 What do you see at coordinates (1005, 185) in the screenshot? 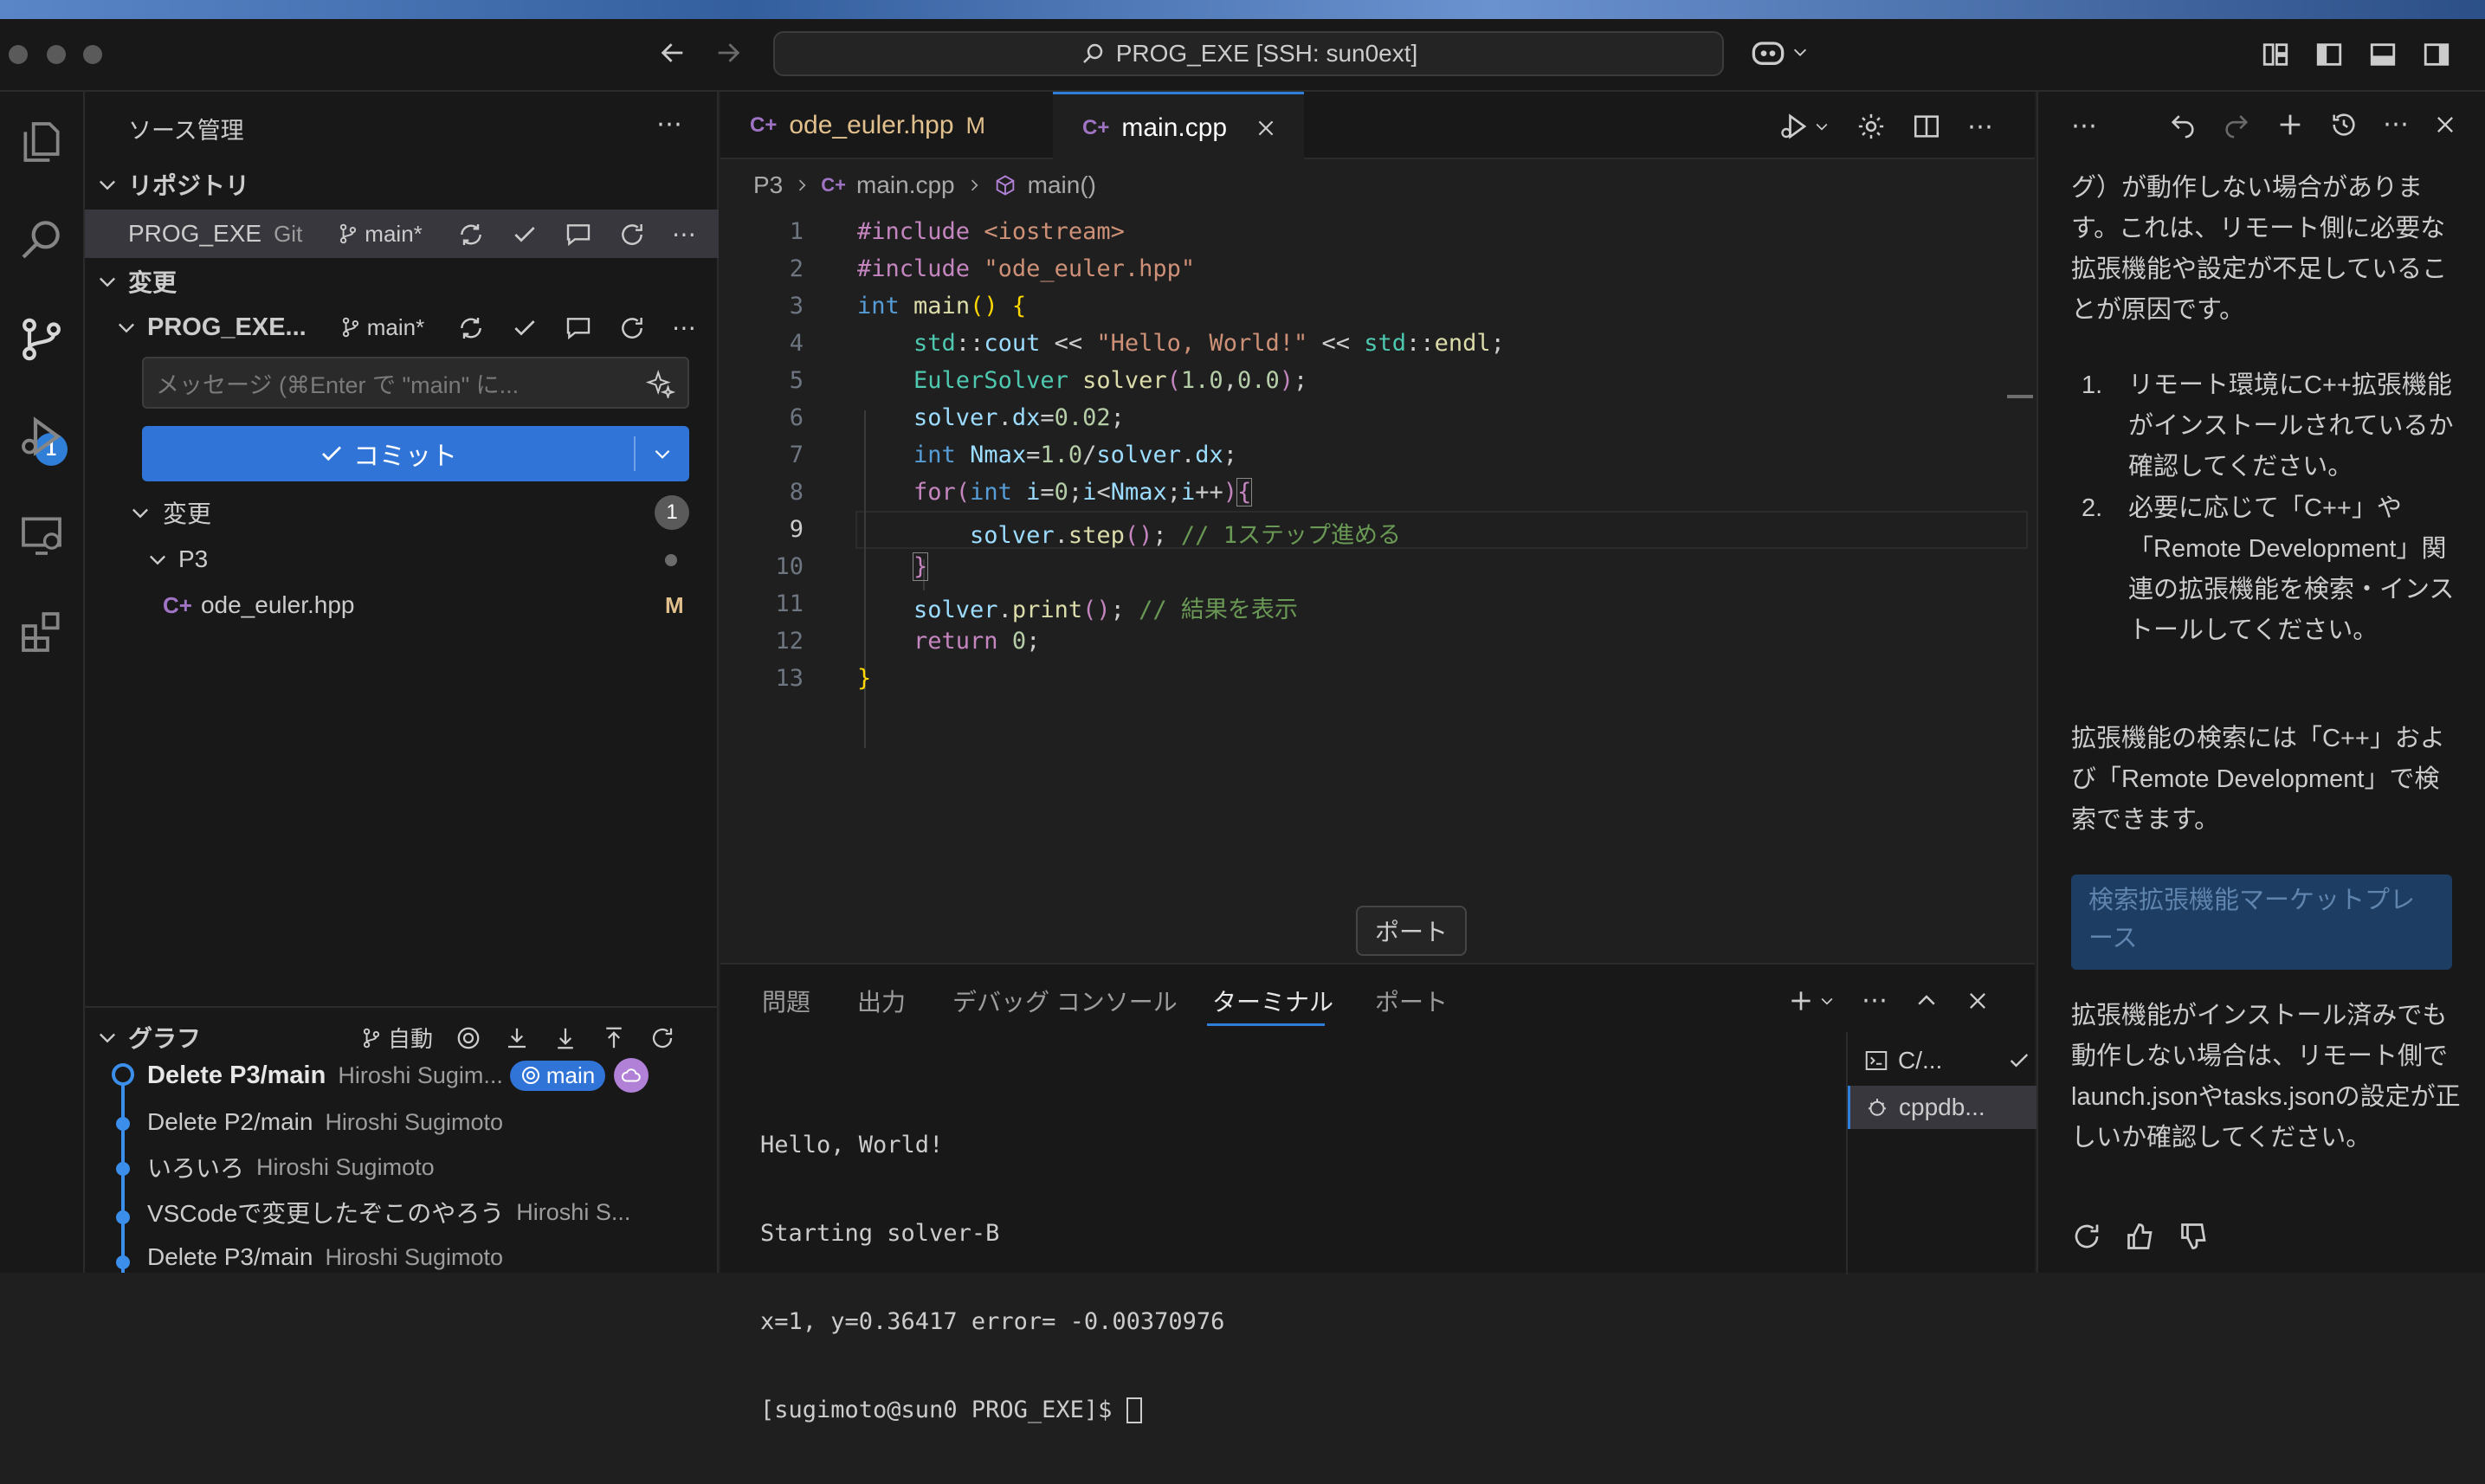
I see `cube-symbol-icon` at bounding box center [1005, 185].